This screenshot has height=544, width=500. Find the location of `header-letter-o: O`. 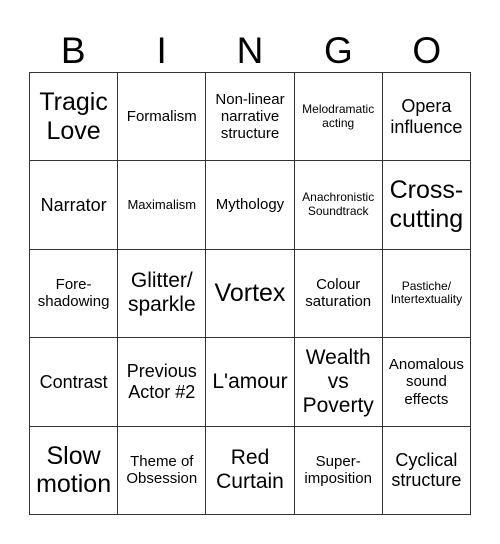

header-letter-o: O is located at coordinates (427, 50).